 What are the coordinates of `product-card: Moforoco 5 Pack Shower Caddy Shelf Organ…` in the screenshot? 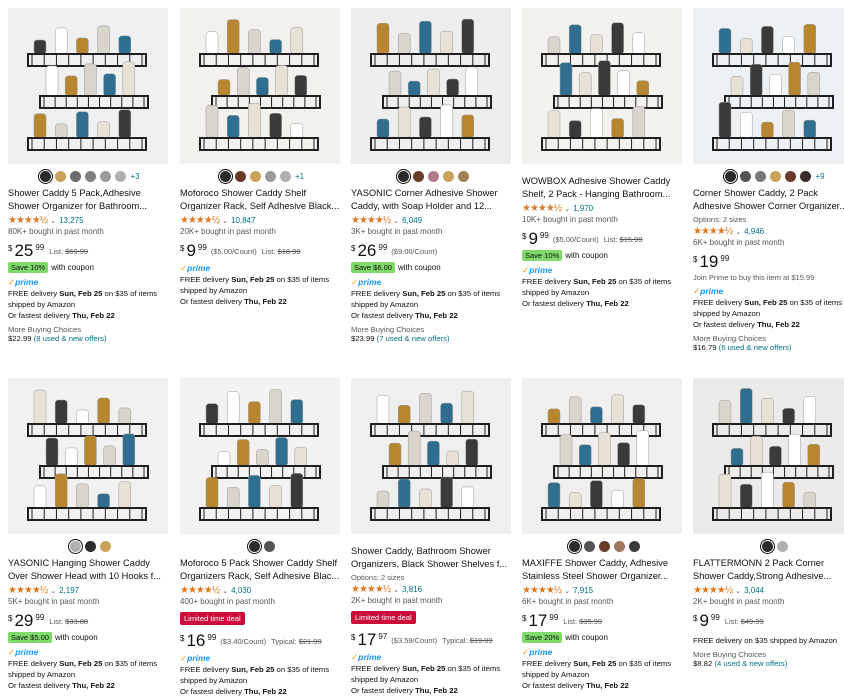 It's located at (262, 538).